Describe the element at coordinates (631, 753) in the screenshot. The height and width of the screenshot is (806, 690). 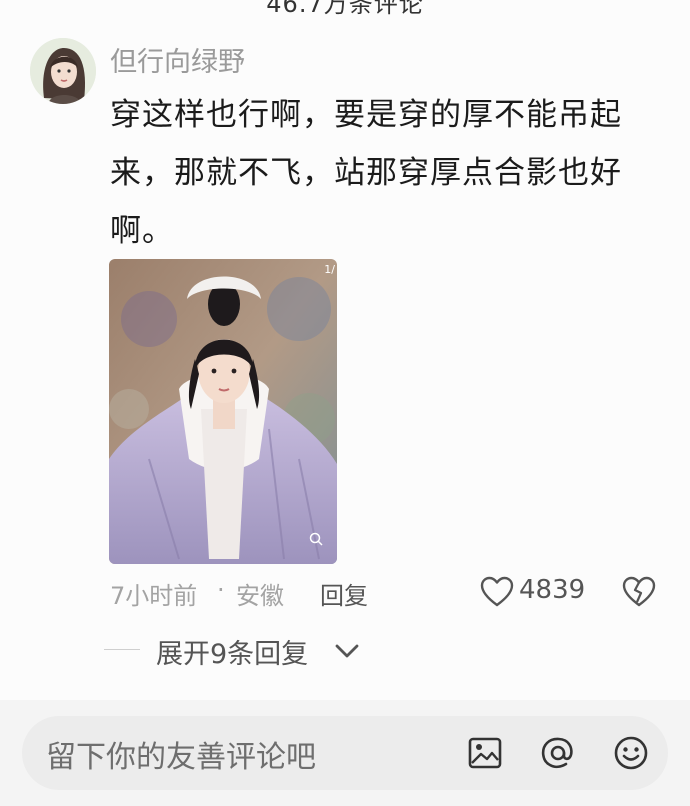
I see `smiley-icon` at that location.